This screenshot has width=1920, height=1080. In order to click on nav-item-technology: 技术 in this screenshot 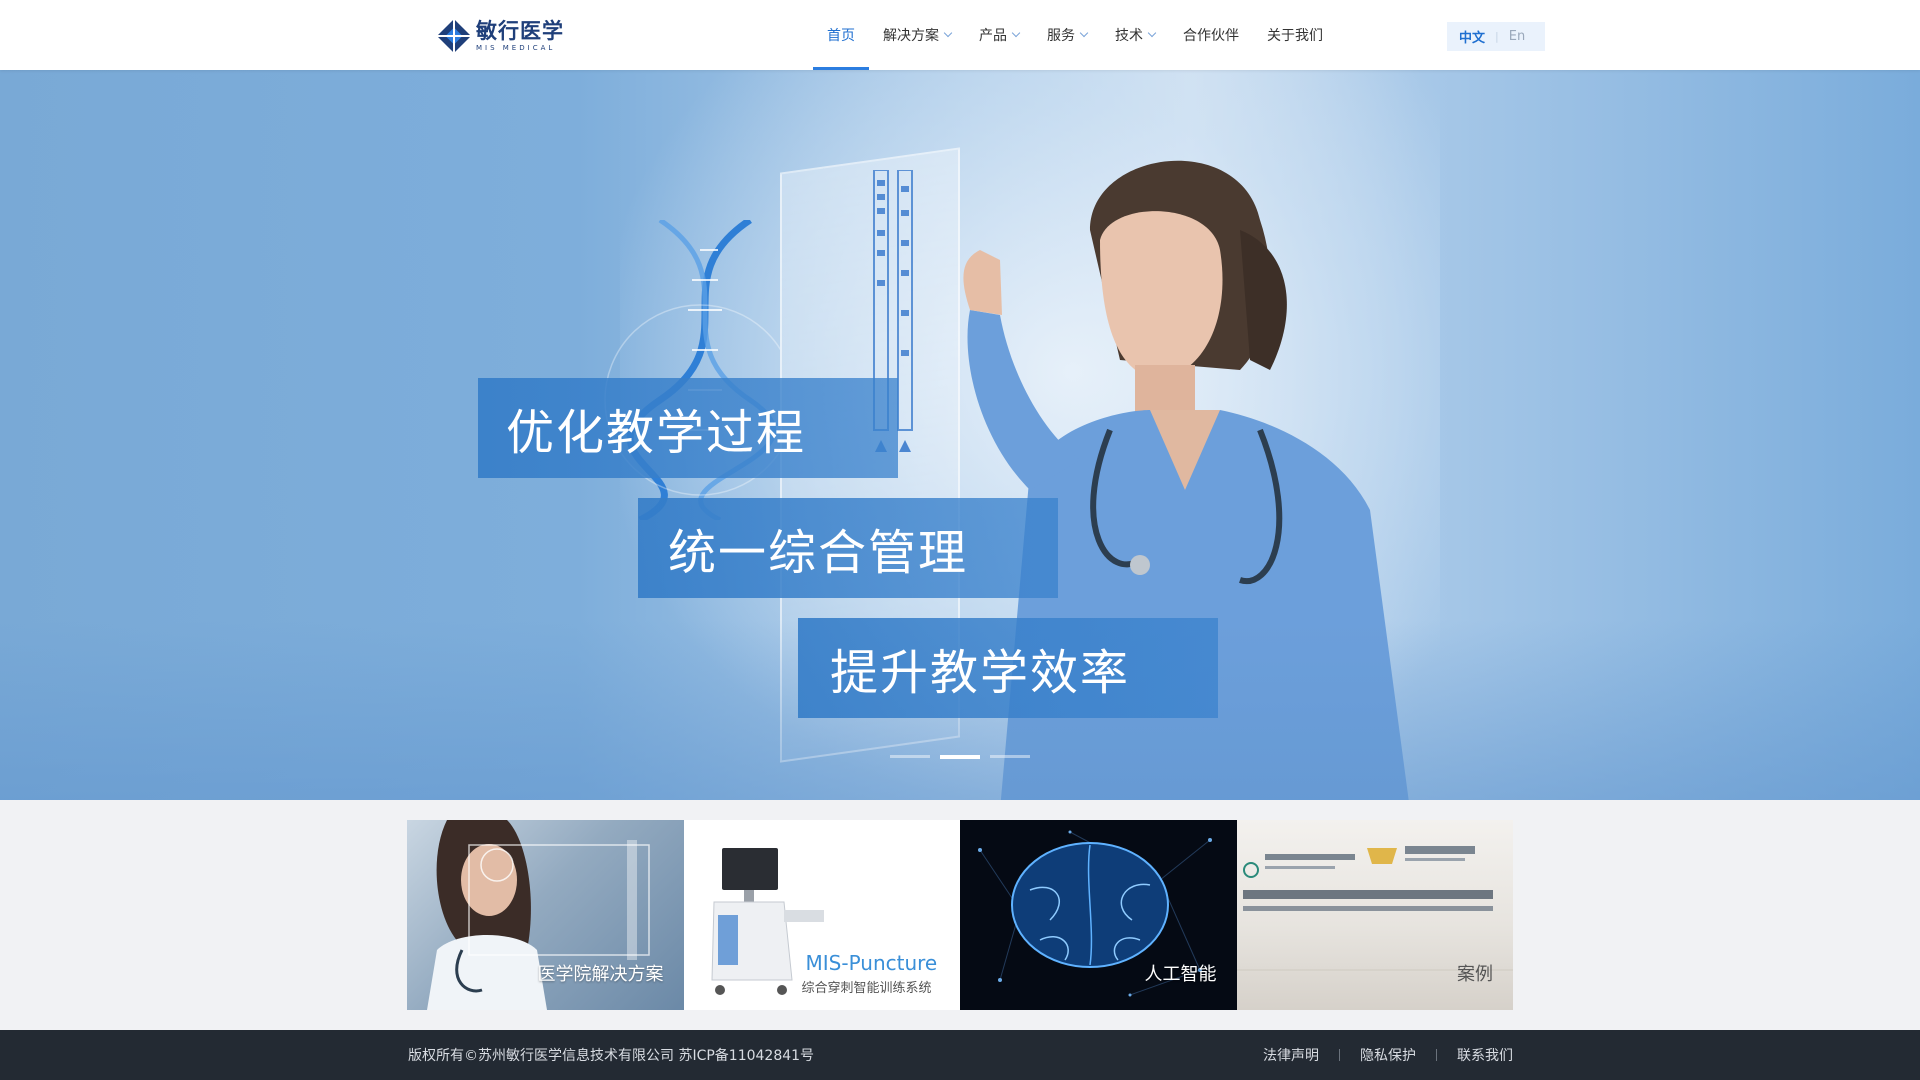, I will do `click(1135, 35)`.